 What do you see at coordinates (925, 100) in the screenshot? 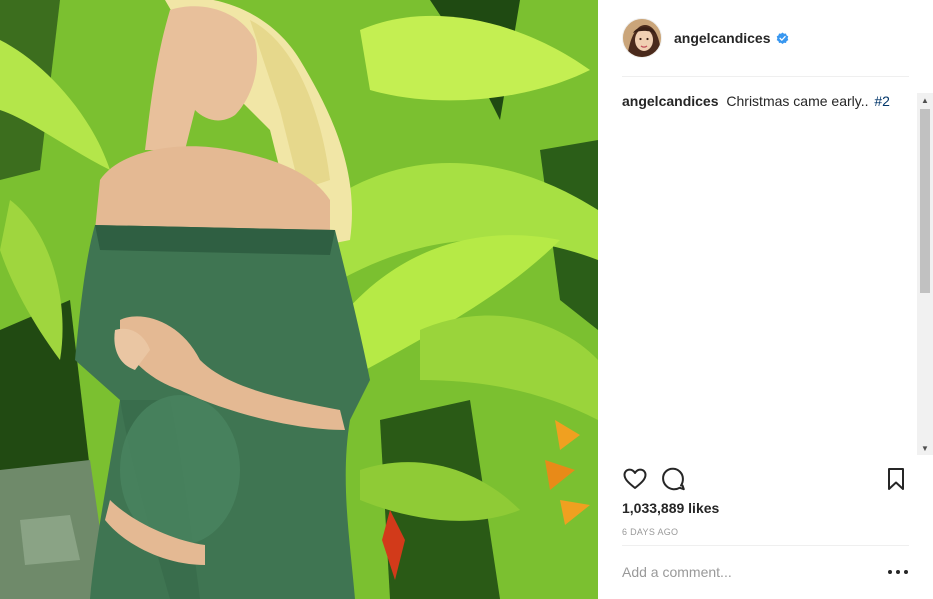
I see `scroll-up-arrow-icon: ▲` at bounding box center [925, 100].